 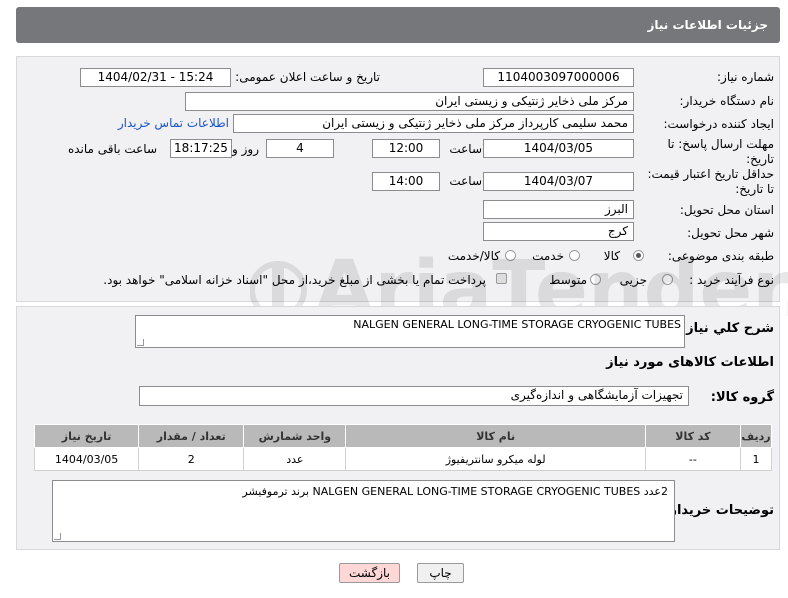 I want to click on col-quantity: تعداد / مقدار, so click(x=191, y=436).